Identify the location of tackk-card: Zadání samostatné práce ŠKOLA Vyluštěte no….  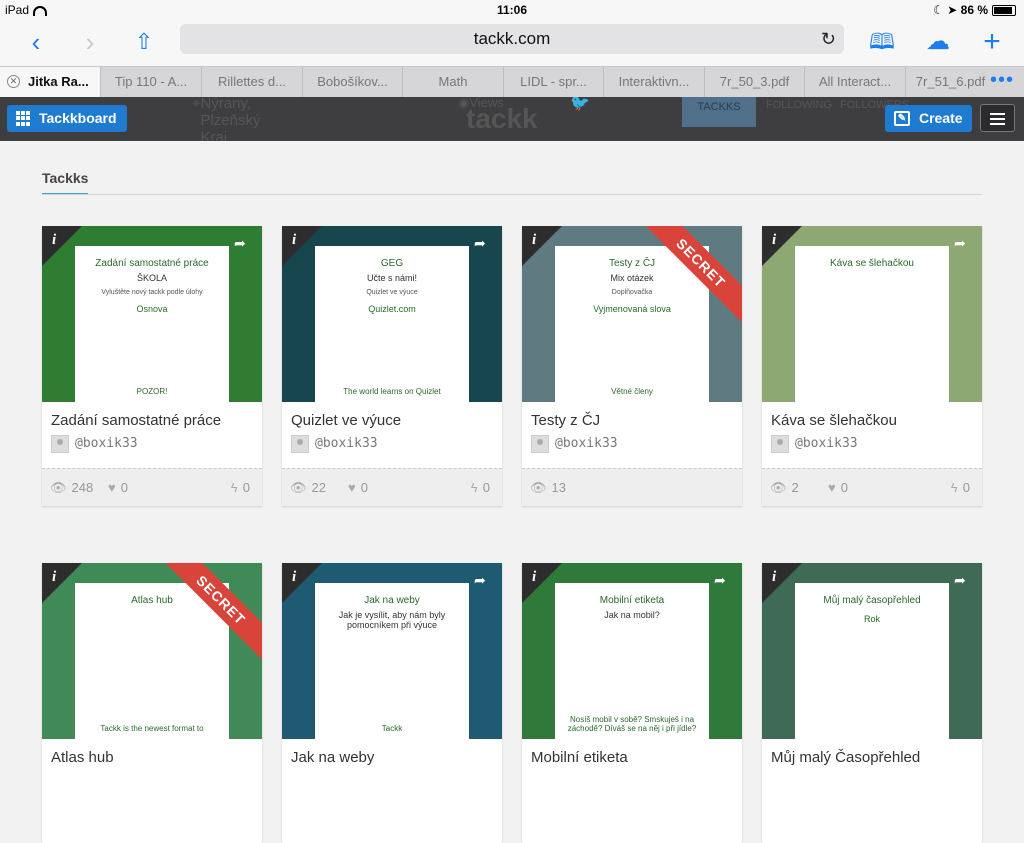
(152, 366).